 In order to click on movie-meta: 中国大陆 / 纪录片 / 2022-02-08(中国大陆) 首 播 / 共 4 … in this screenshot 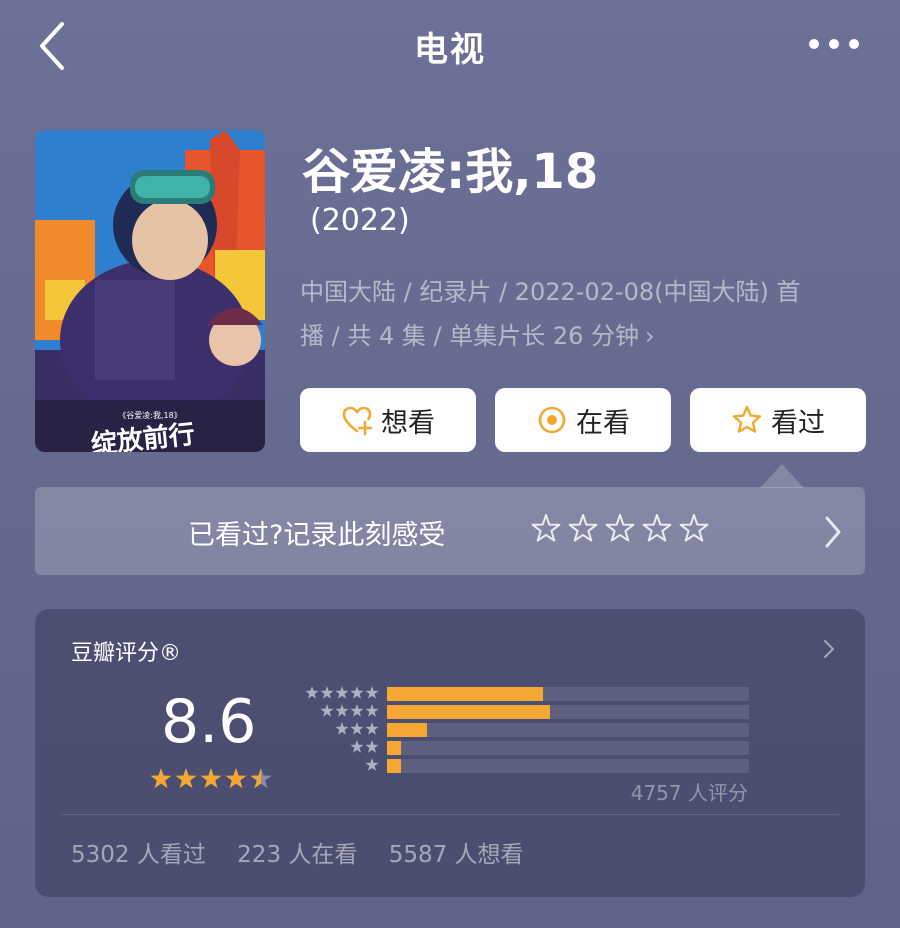, I will do `click(572, 314)`.